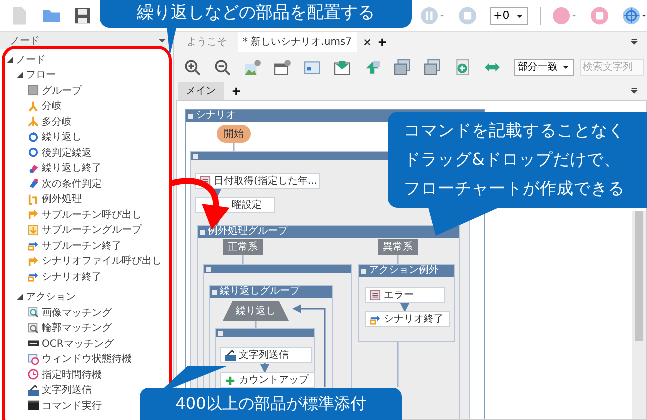 Image resolution: width=647 pixels, height=420 pixels. I want to click on callout-text: 400以上の部品が標準添付, so click(271, 404).